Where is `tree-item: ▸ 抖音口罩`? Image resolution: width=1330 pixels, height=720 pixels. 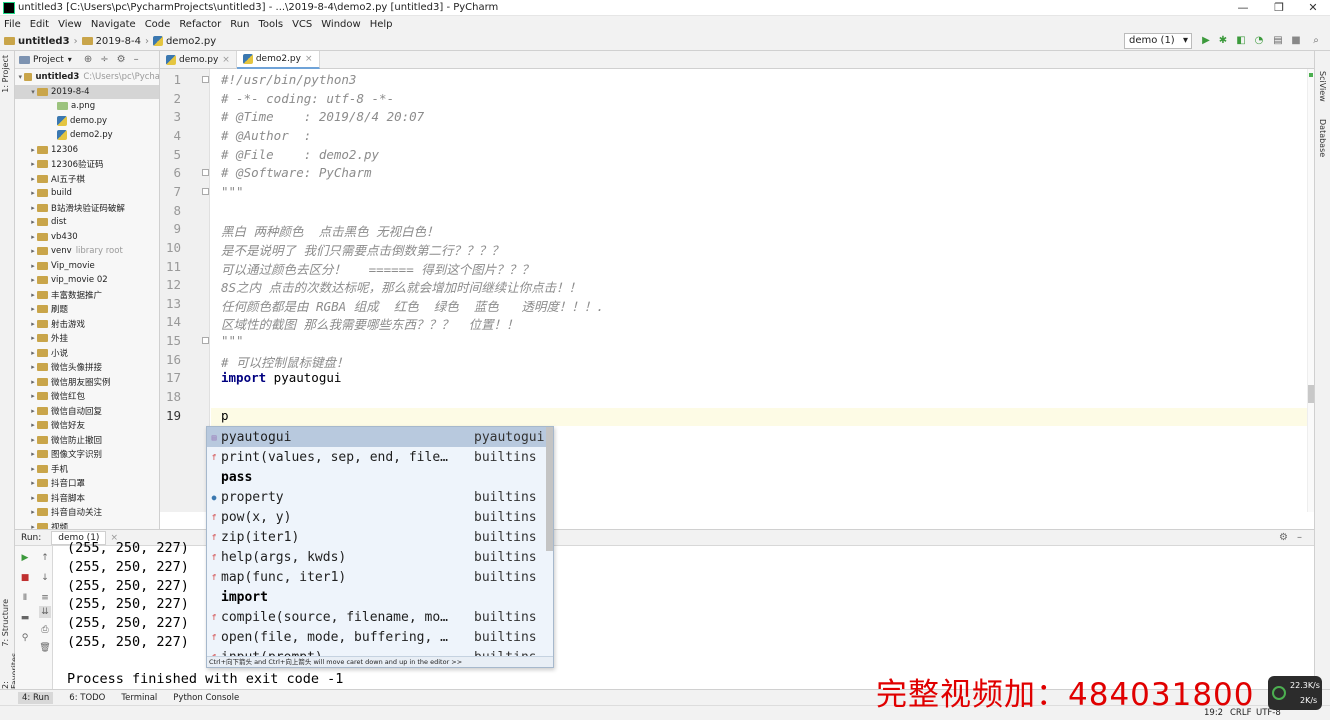 tree-item: ▸ 抖音口罩 is located at coordinates (87, 483).